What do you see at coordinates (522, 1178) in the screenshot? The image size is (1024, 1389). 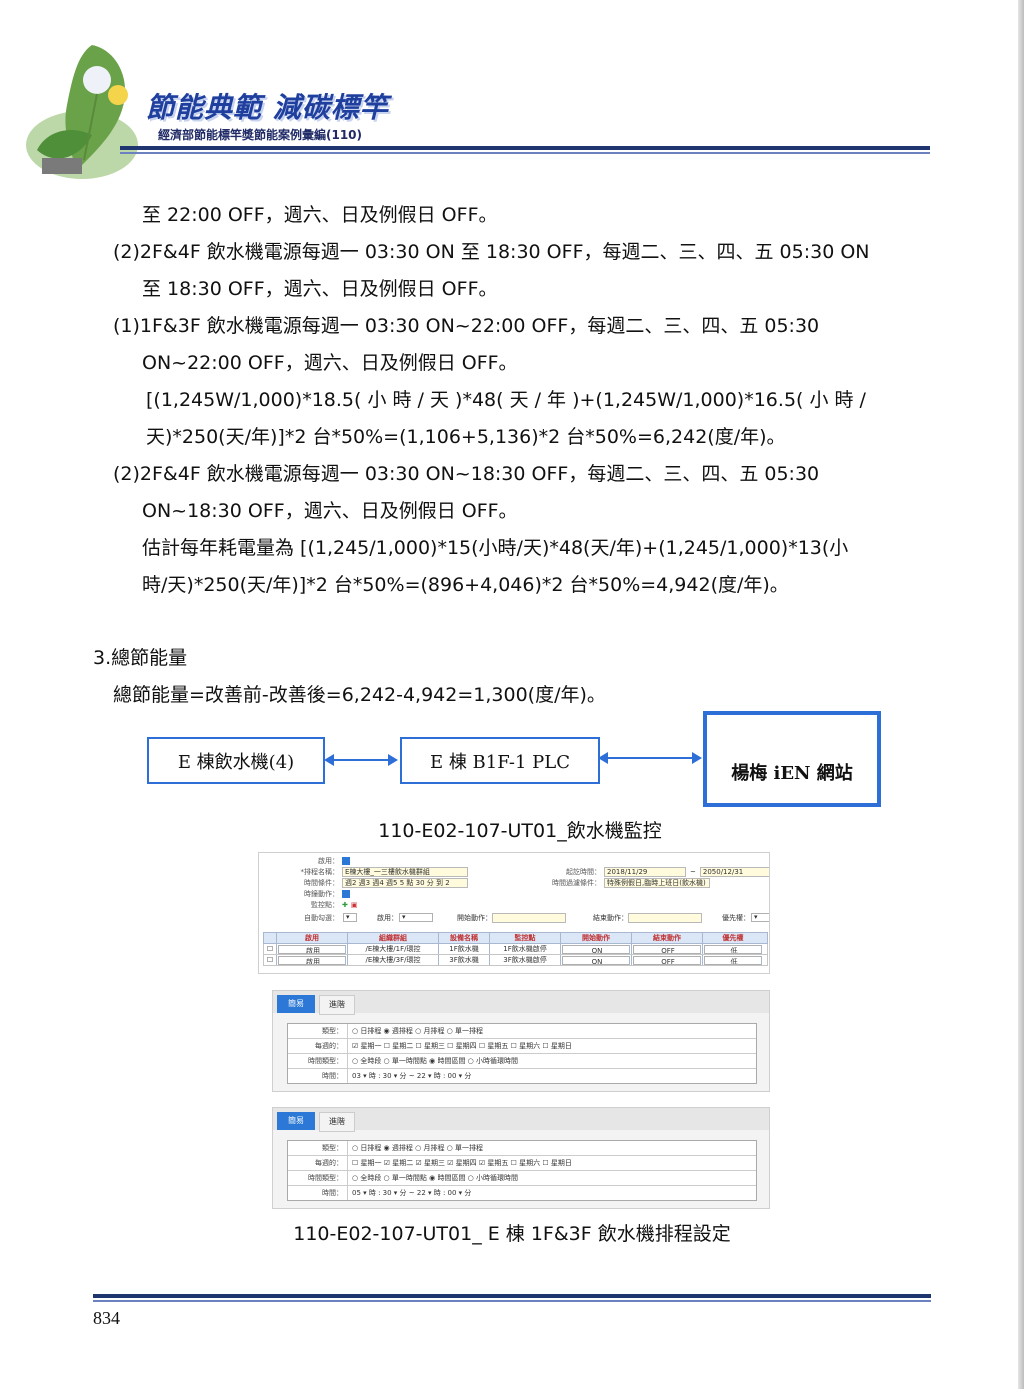 I see `grid-row-timetype: 時間類型： ○ 全時段 ○ 單一時間點 ◉ 時間區間 ○ 小時循環時間` at bounding box center [522, 1178].